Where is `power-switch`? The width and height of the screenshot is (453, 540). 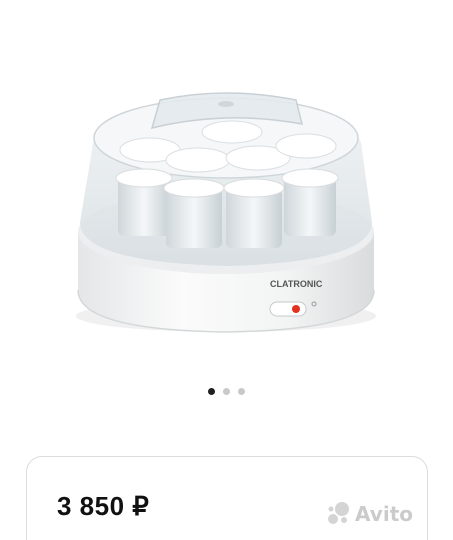
power-switch is located at coordinates (288, 309).